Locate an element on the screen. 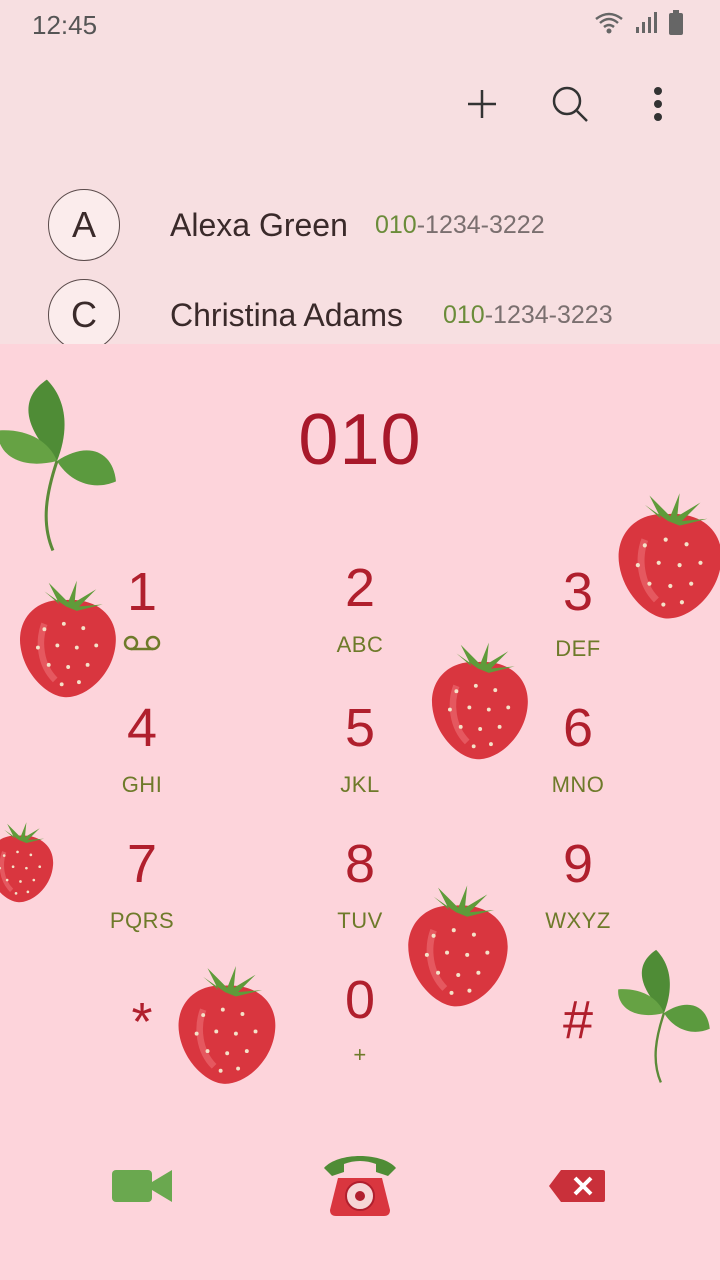 Image resolution: width=720 pixels, height=1280 pixels. number-rest: -1234-3222 is located at coordinates (480, 224).